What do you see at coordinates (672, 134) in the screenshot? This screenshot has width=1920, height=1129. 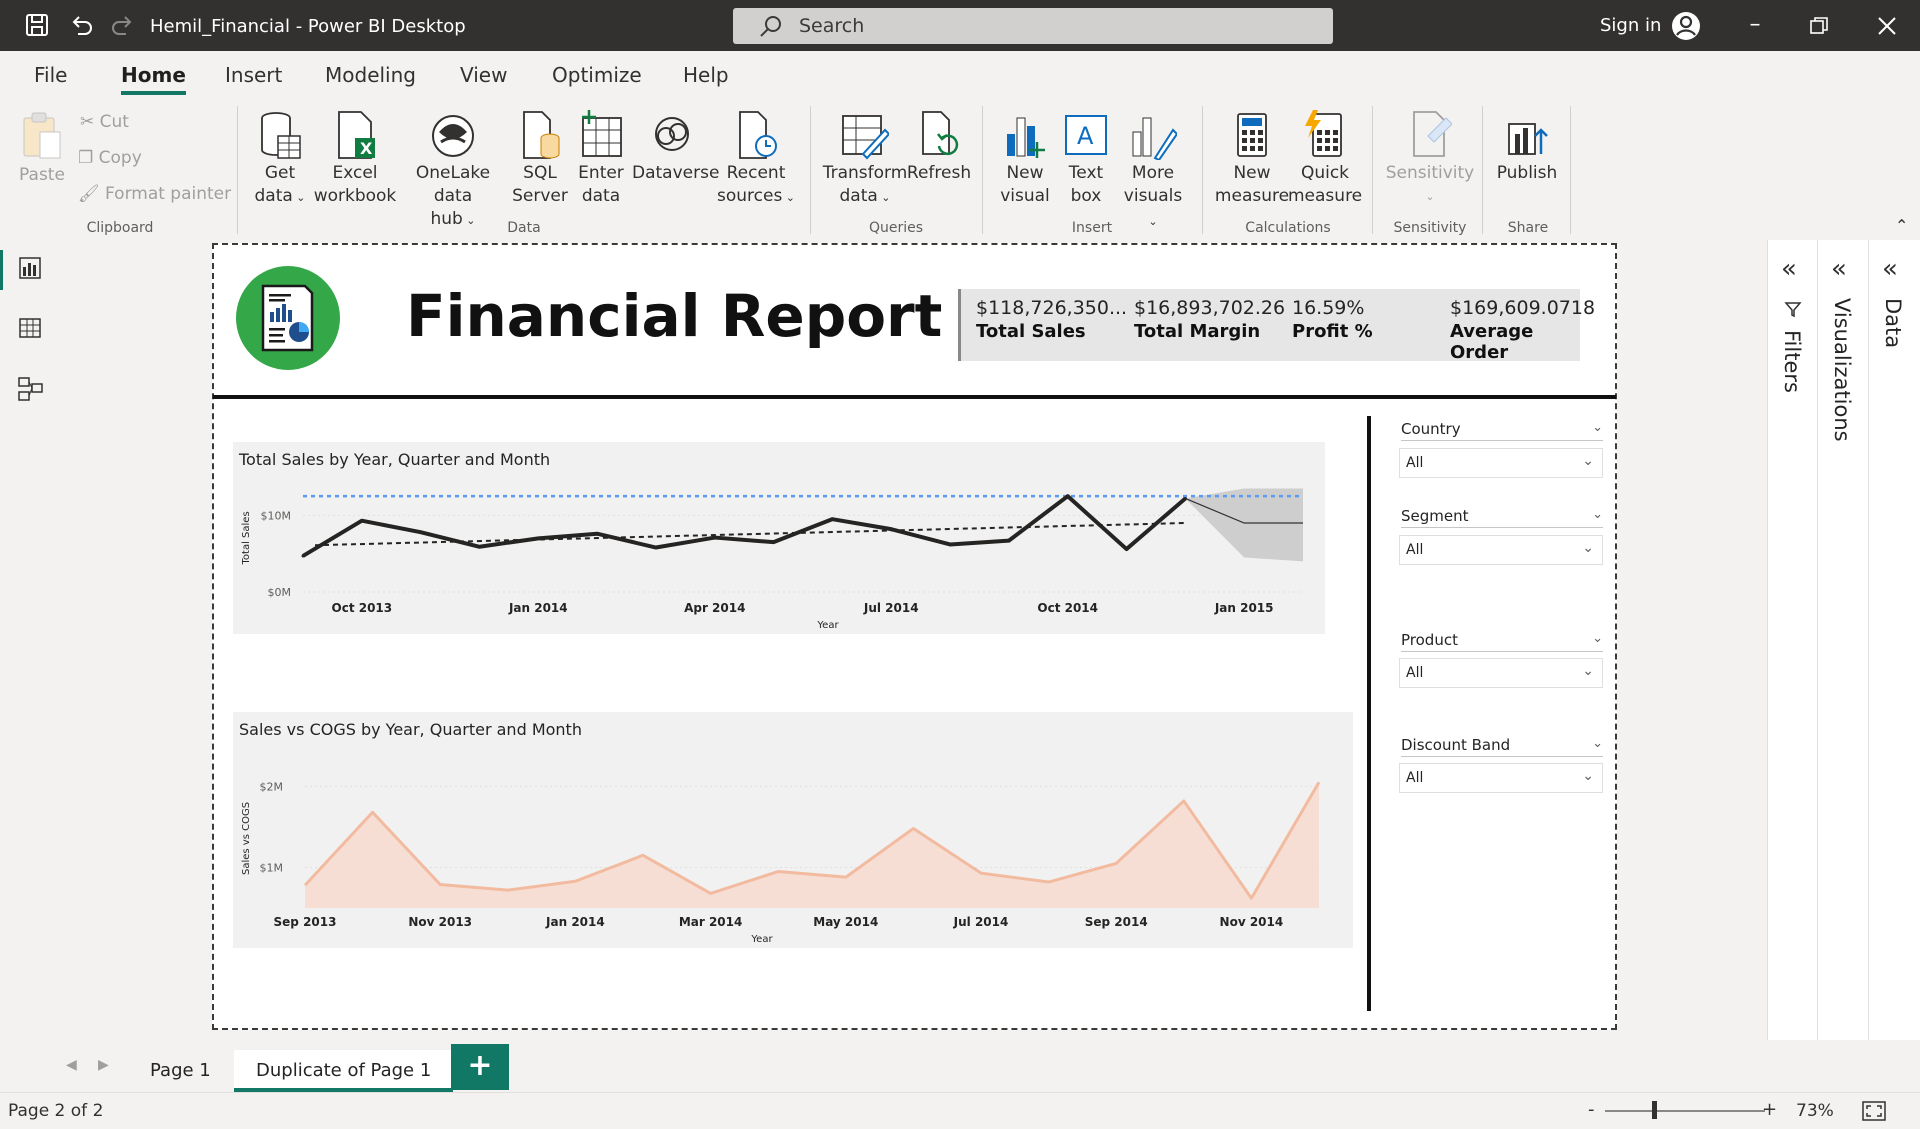 I see `dataverse-icon` at bounding box center [672, 134].